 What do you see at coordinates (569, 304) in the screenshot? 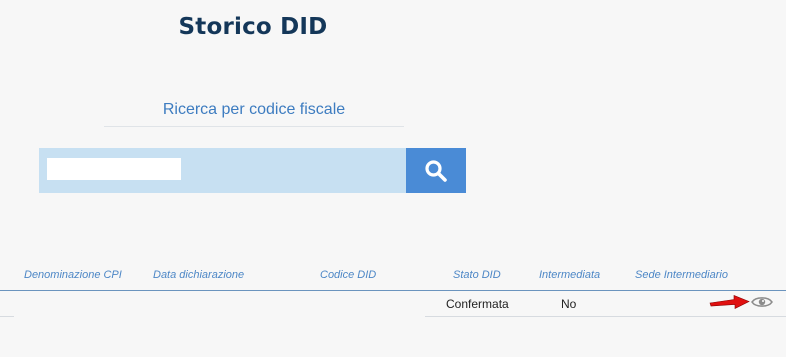
I see `cell-intermediata: No` at bounding box center [569, 304].